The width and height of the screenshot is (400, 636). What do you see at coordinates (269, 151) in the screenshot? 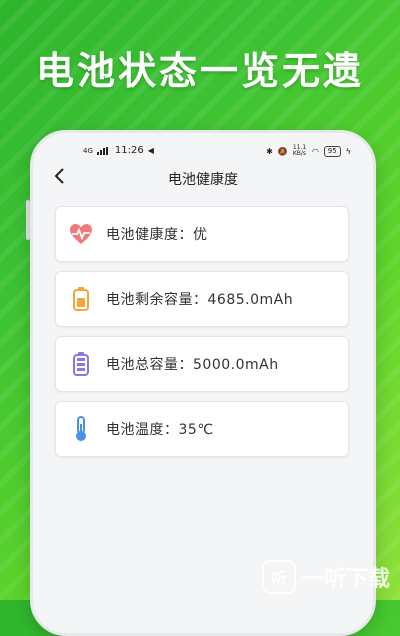
I see `bluetooth-icon: ✱` at bounding box center [269, 151].